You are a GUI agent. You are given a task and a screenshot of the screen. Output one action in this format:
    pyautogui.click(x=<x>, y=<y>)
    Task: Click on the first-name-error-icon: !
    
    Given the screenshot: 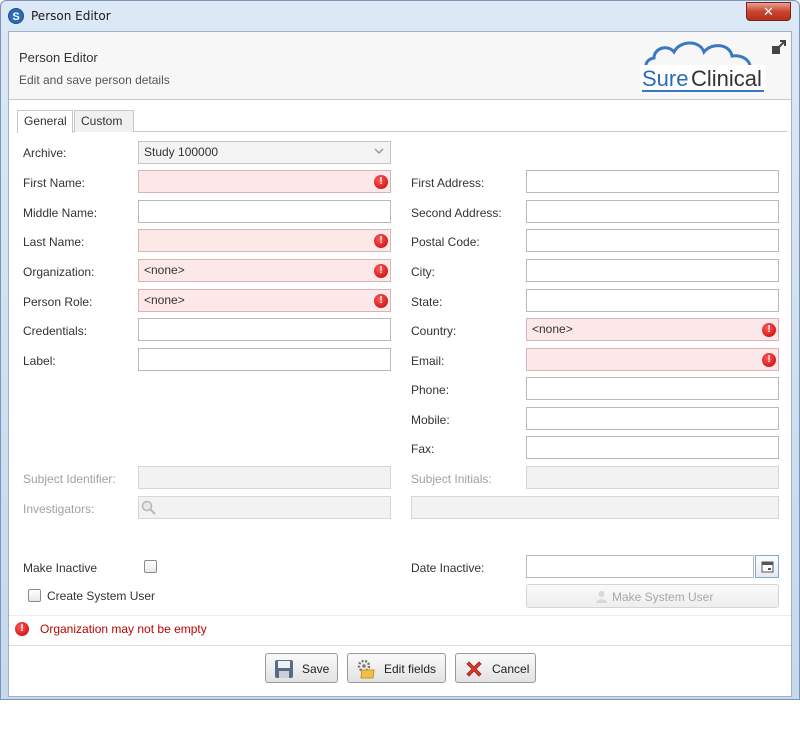 What is the action you would take?
    pyautogui.click(x=381, y=182)
    